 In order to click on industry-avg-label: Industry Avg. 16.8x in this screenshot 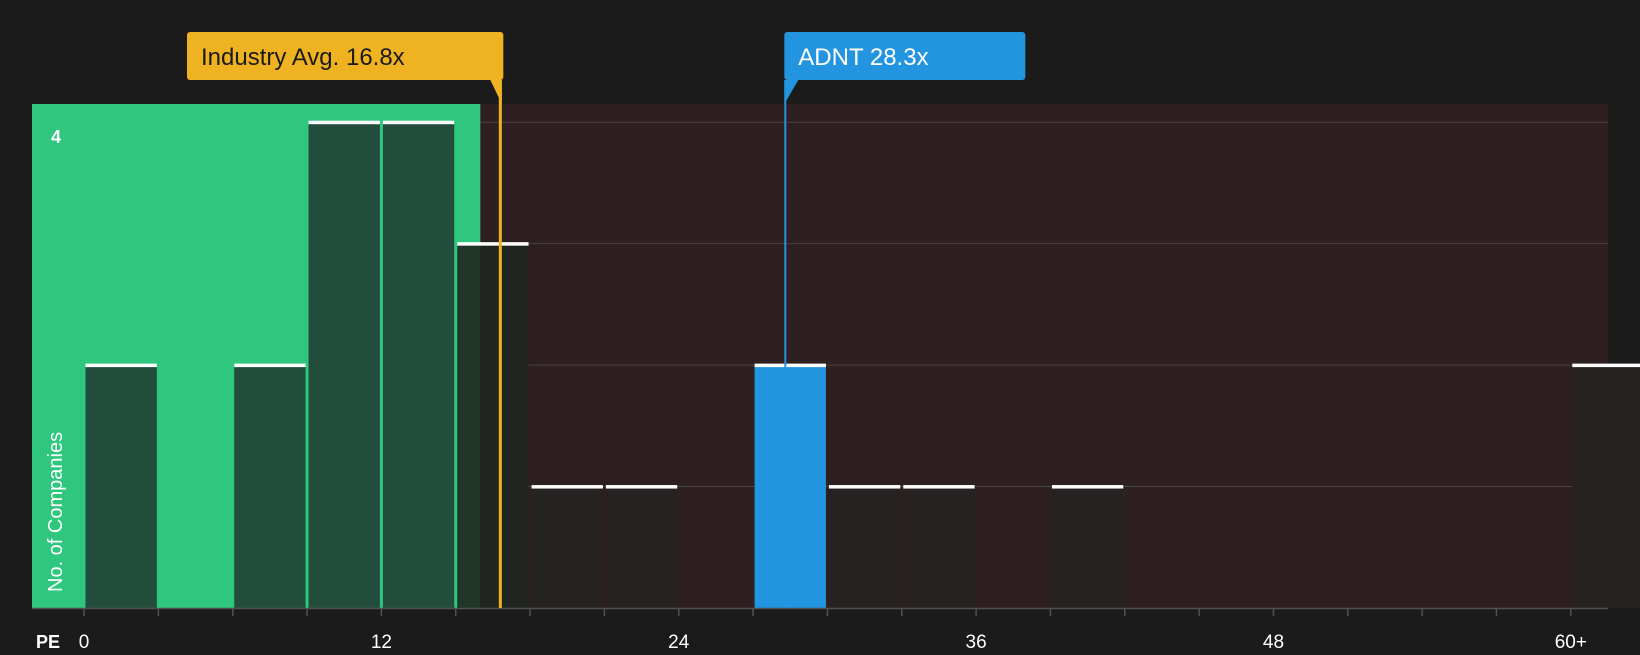, I will do `click(303, 57)`.